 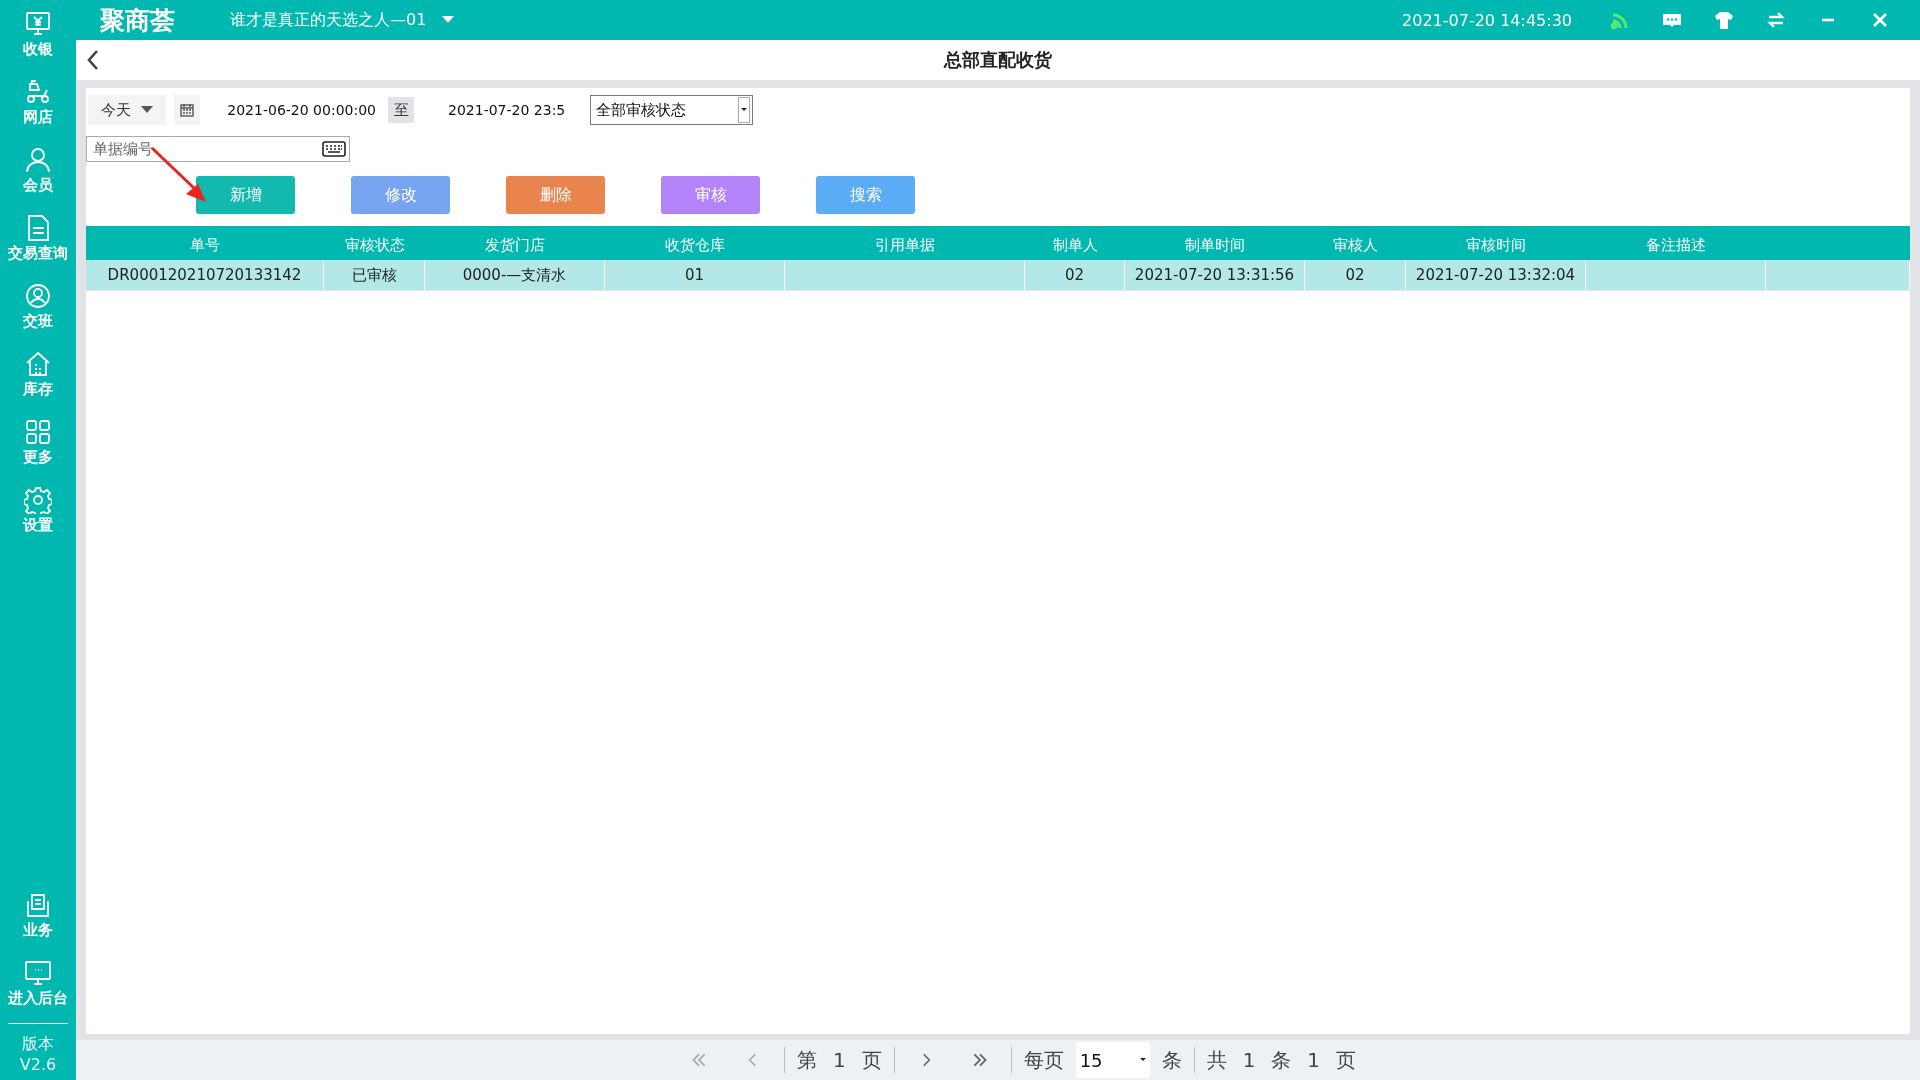 I want to click on action-button: 审核, so click(x=710, y=195).